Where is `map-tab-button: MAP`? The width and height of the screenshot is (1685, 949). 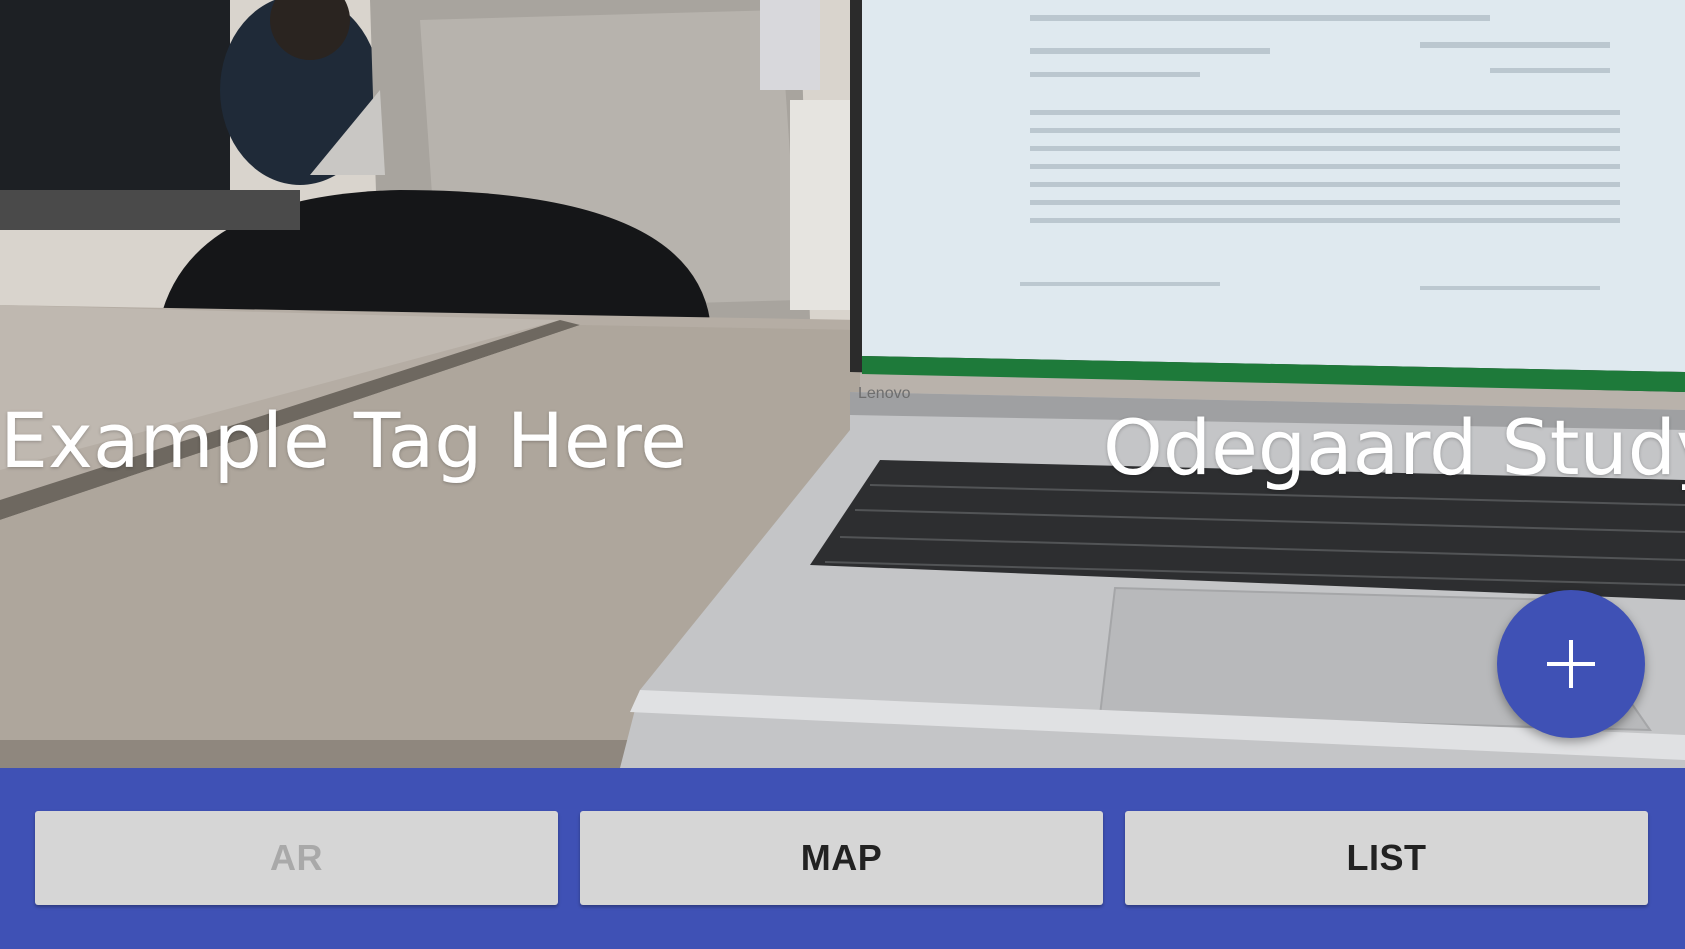
map-tab-button: MAP is located at coordinates (841, 858).